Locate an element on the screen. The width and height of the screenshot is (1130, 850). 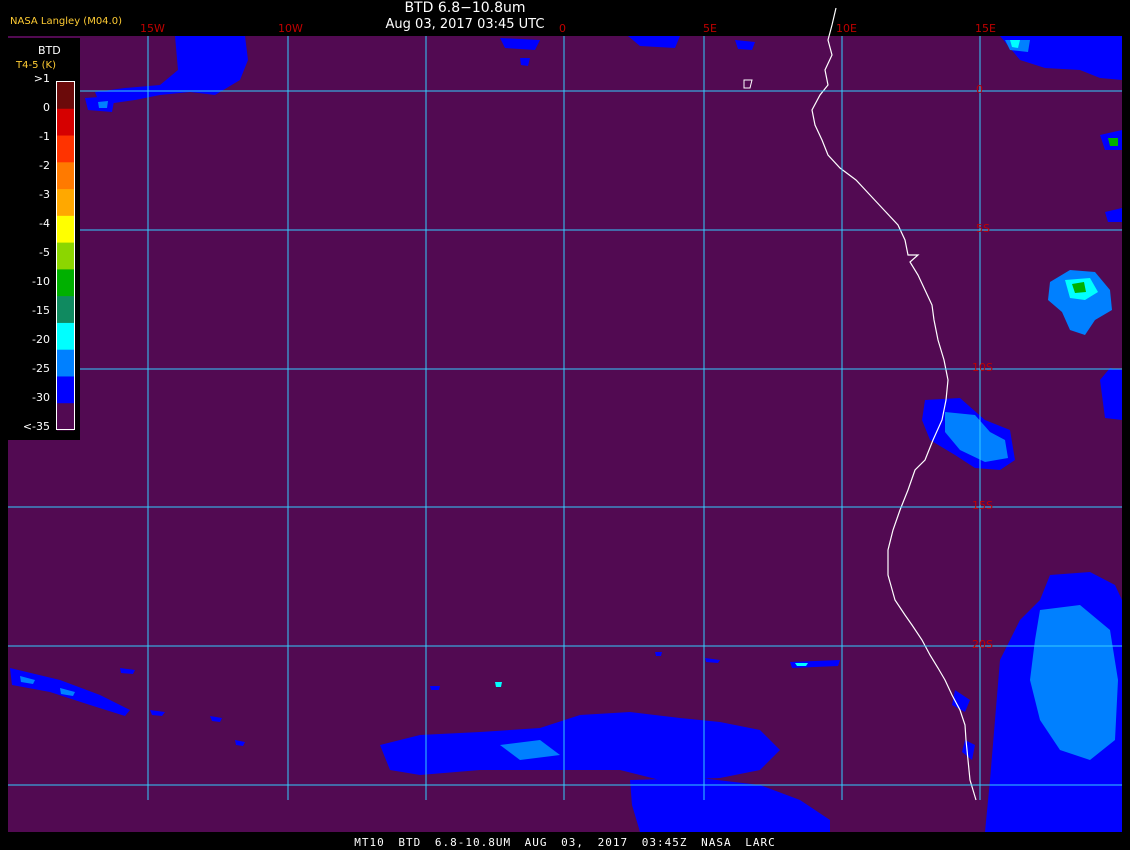
observation-time: Aug 03, 2017 03:45 UTC is located at coordinates (465, 24).